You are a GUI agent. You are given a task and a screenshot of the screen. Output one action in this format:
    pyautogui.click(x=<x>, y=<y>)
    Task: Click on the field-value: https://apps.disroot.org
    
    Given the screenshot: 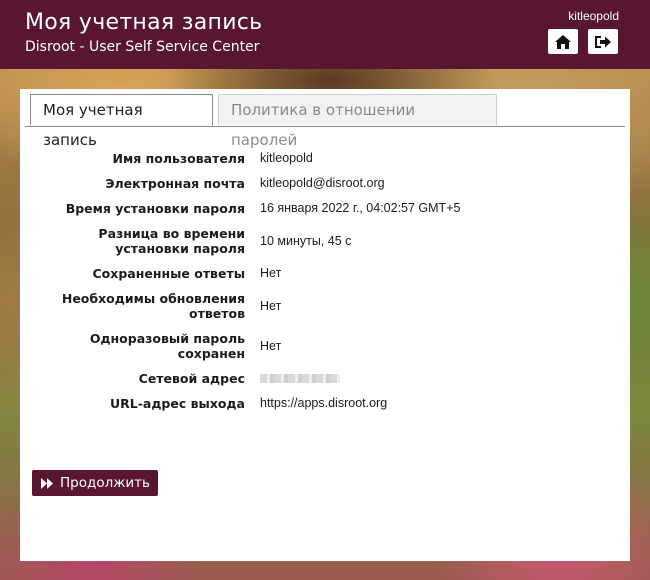 What is the action you would take?
    pyautogui.click(x=324, y=403)
    